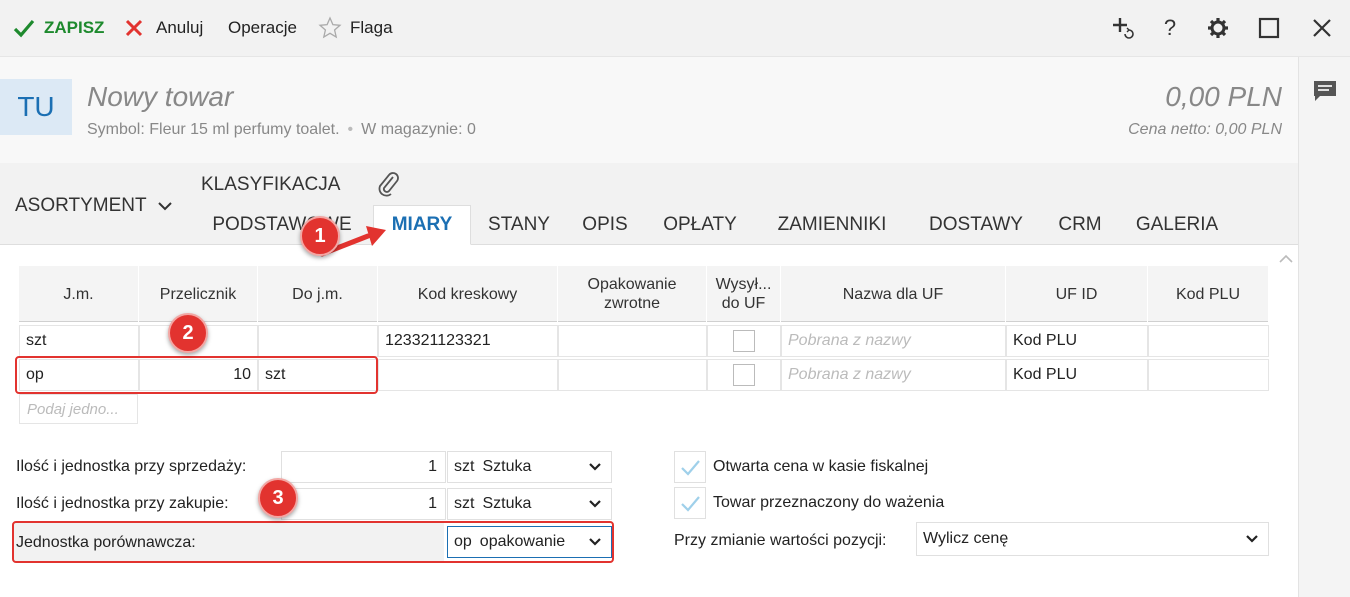 Image resolution: width=1350 pixels, height=597 pixels. I want to click on attachments-button, so click(388, 185).